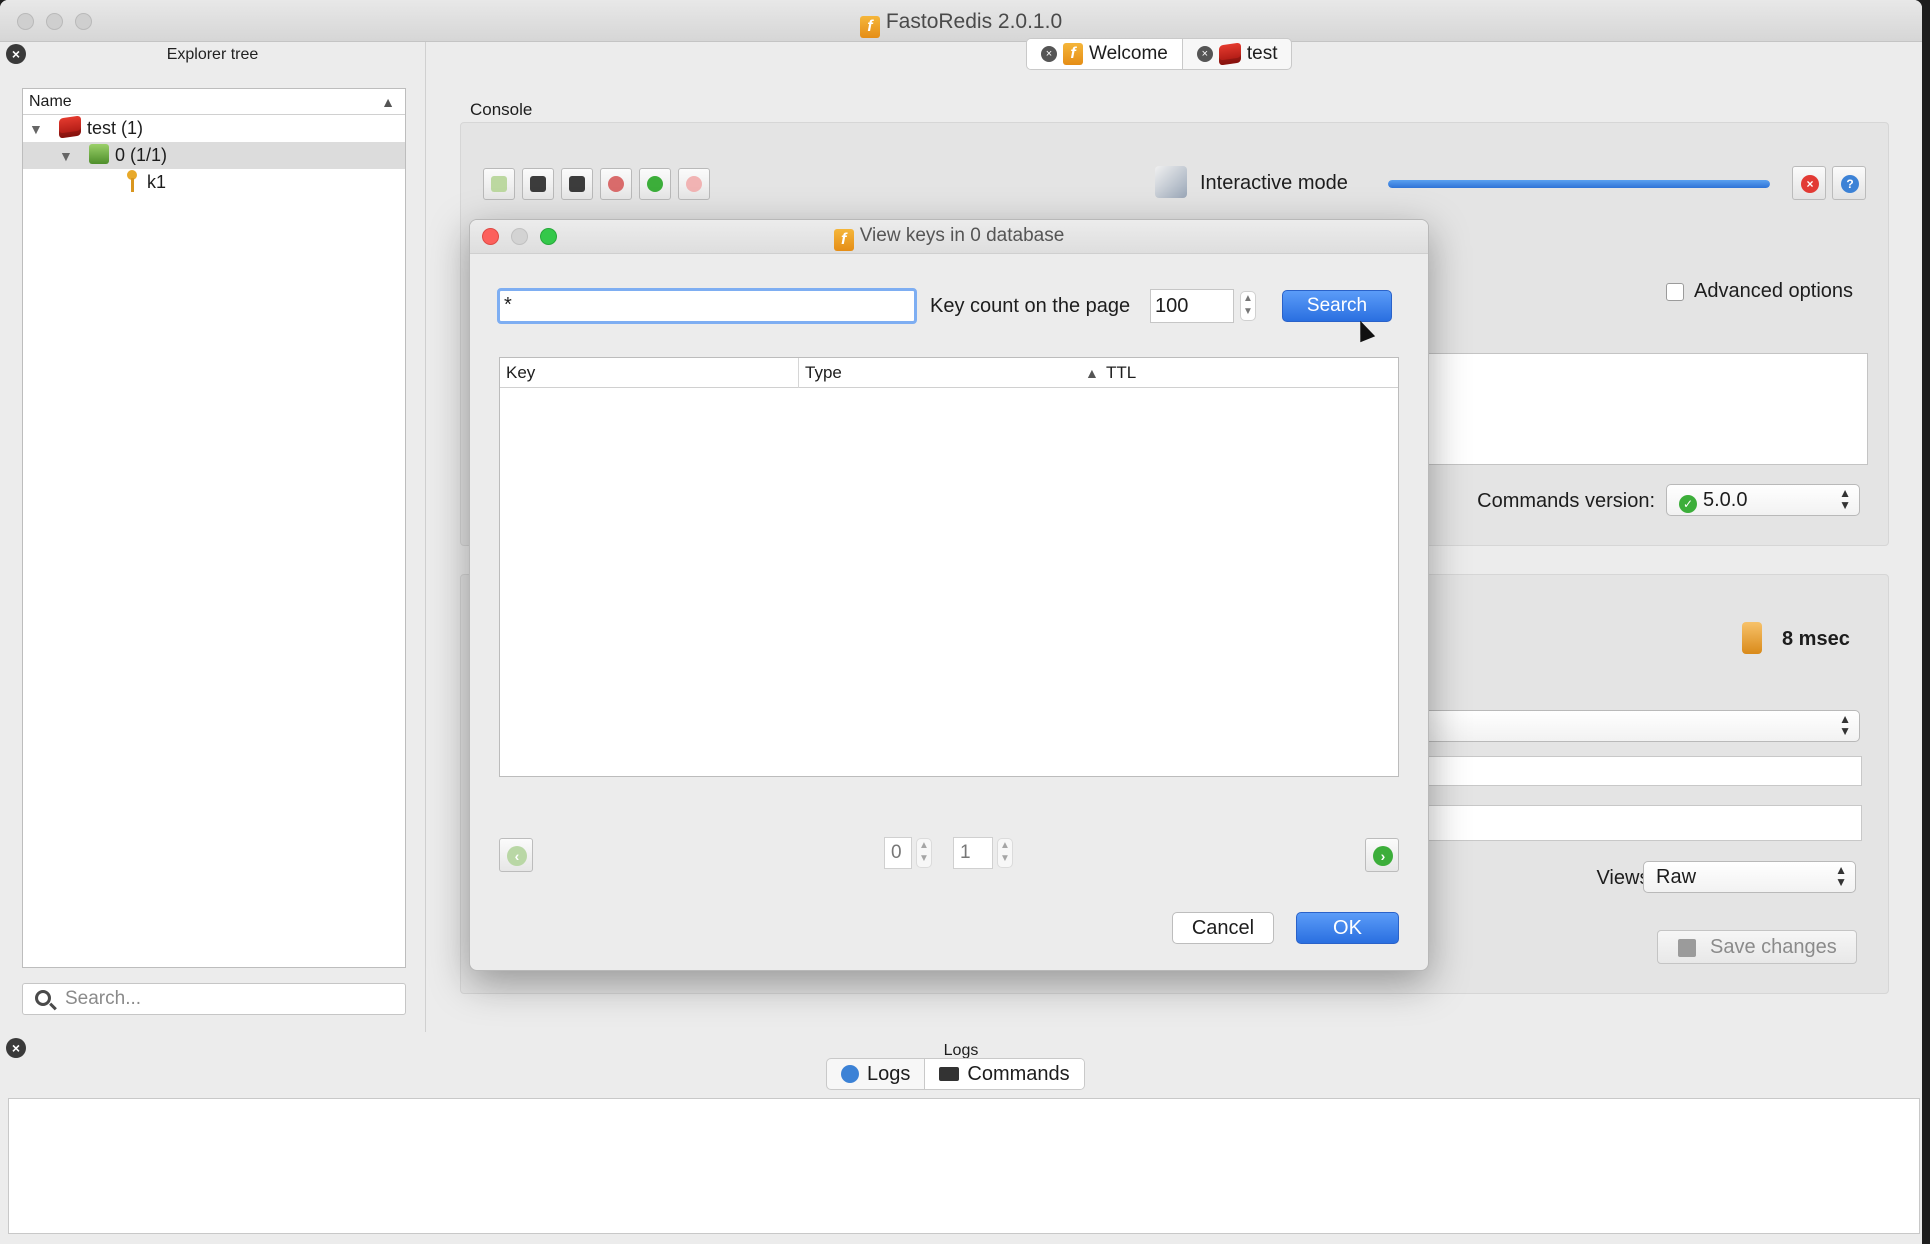  Describe the element at coordinates (1644, 409) in the screenshot. I see `command-editor` at that location.